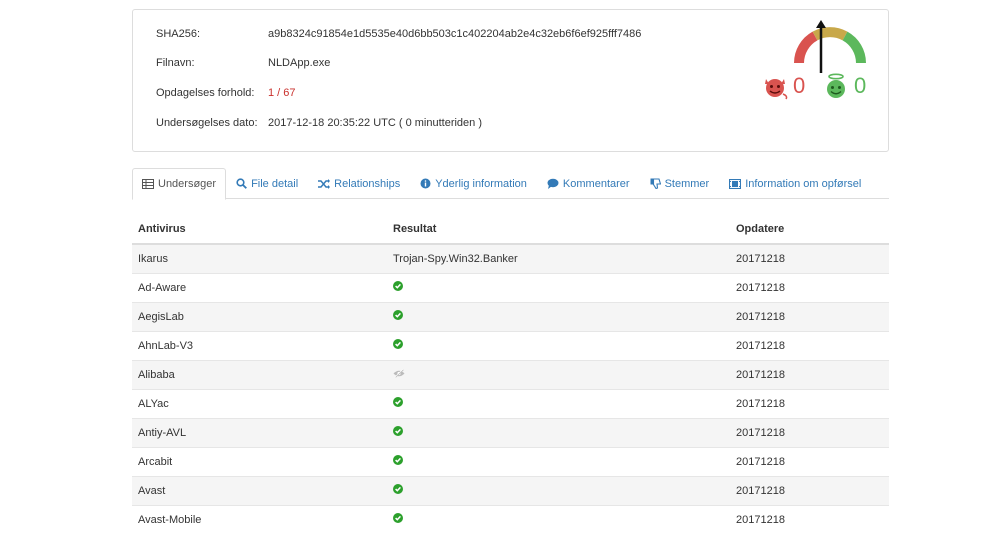 This screenshot has width=1000, height=534. I want to click on table-row: AegisLab 20171218, so click(510, 316).